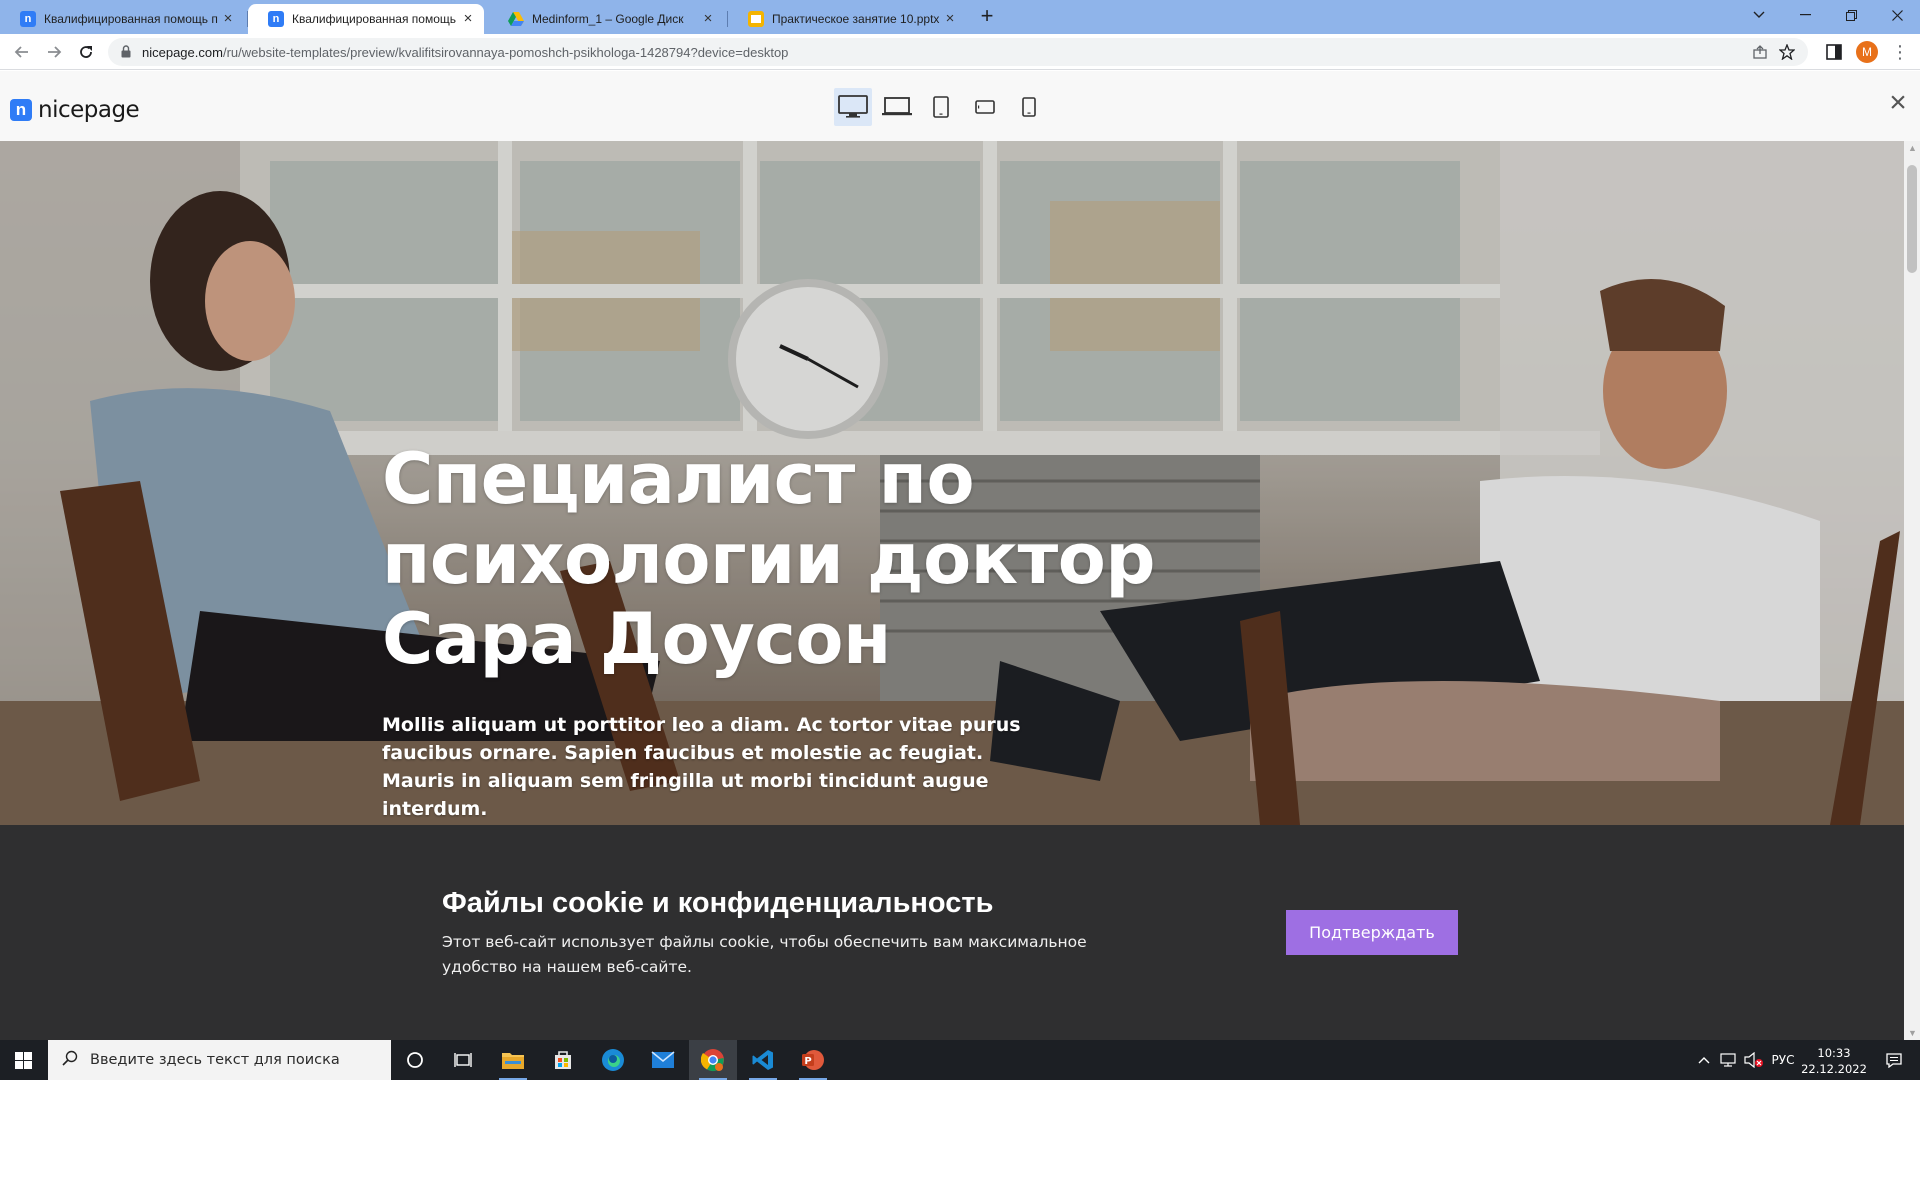 The width and height of the screenshot is (1920, 1189). What do you see at coordinates (126, 54) in the screenshot?
I see `lock-icon` at bounding box center [126, 54].